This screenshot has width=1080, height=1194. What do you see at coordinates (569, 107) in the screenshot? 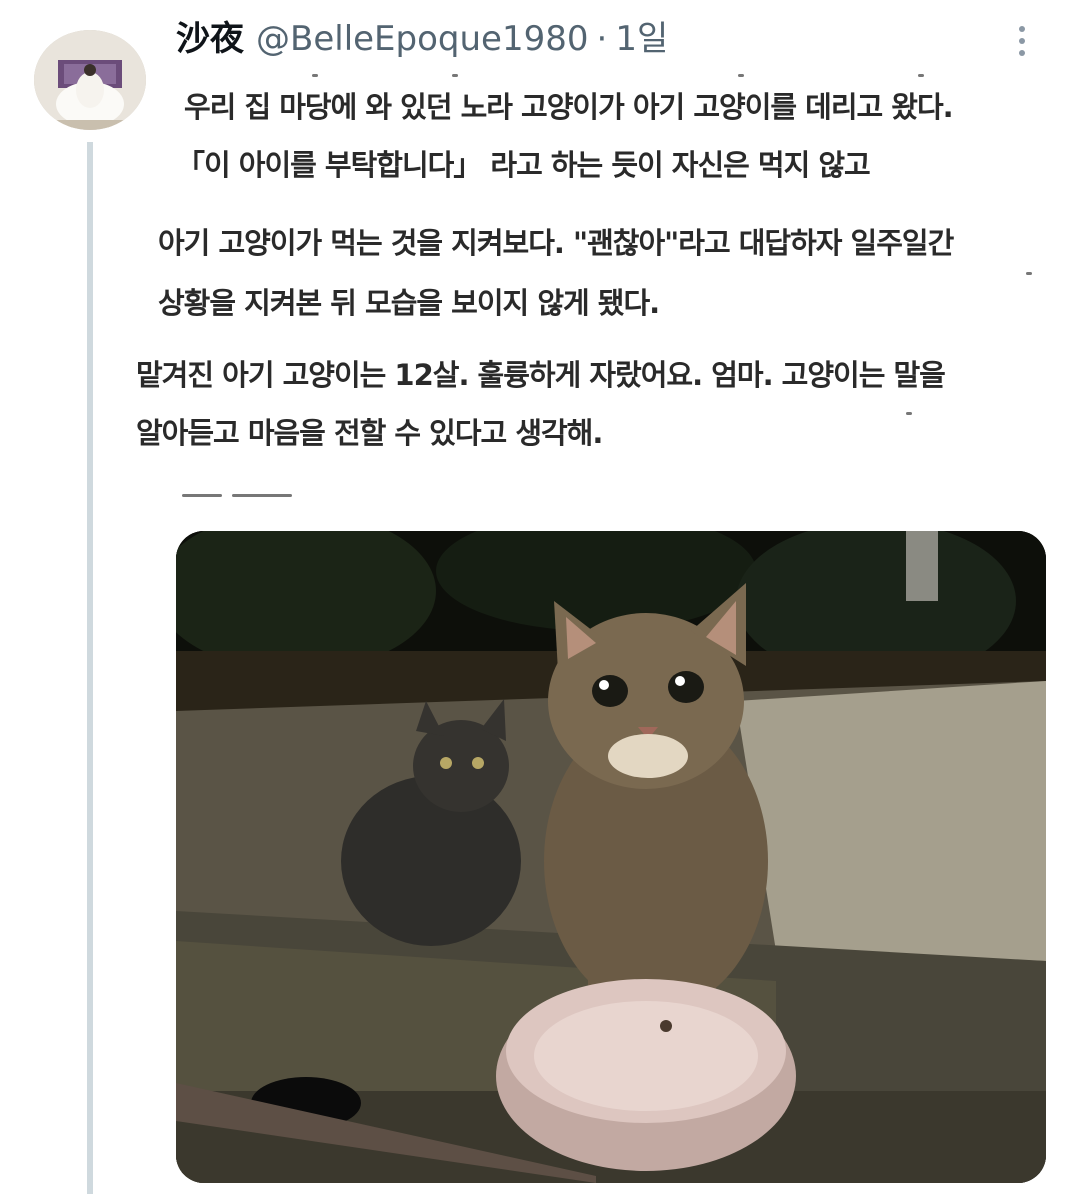
I see `image-text-line-1: 우리 집 마당에 와 있던 노라 고양이가 아기 고양이를 데리고 왔다.` at bounding box center [569, 107].